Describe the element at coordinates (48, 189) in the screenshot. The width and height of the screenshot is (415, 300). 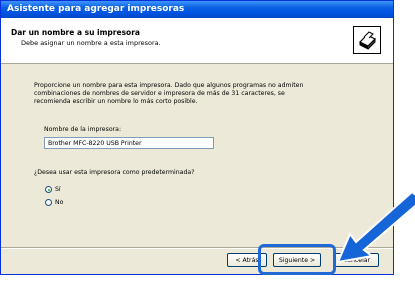
I see `radio-yes-button` at that location.